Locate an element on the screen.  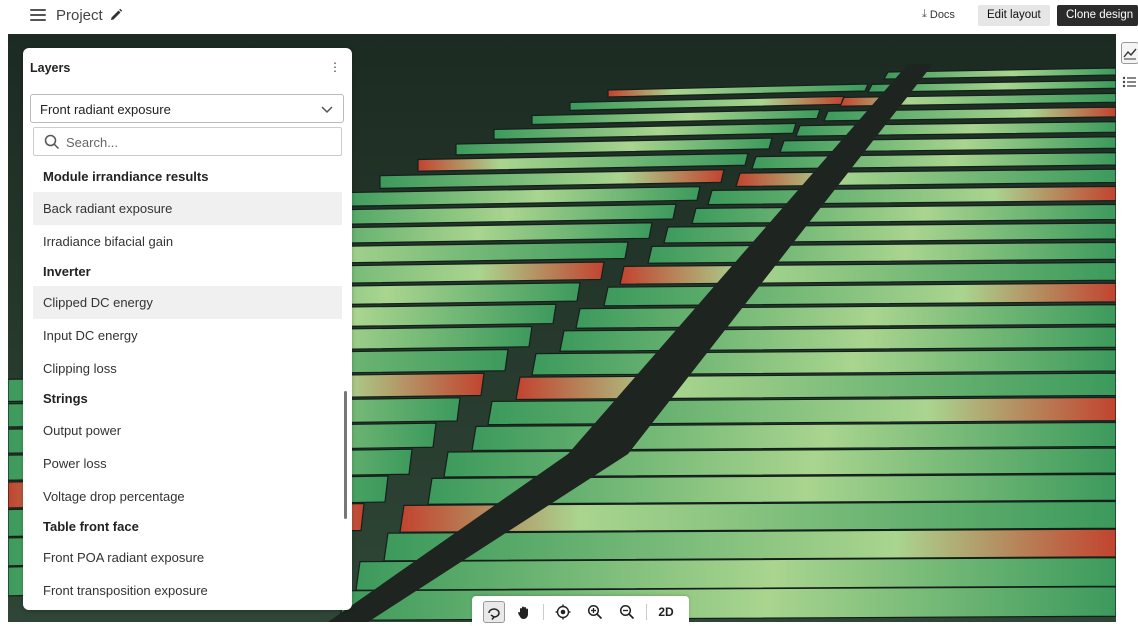
right-rail is located at coordinates (1127, 328).